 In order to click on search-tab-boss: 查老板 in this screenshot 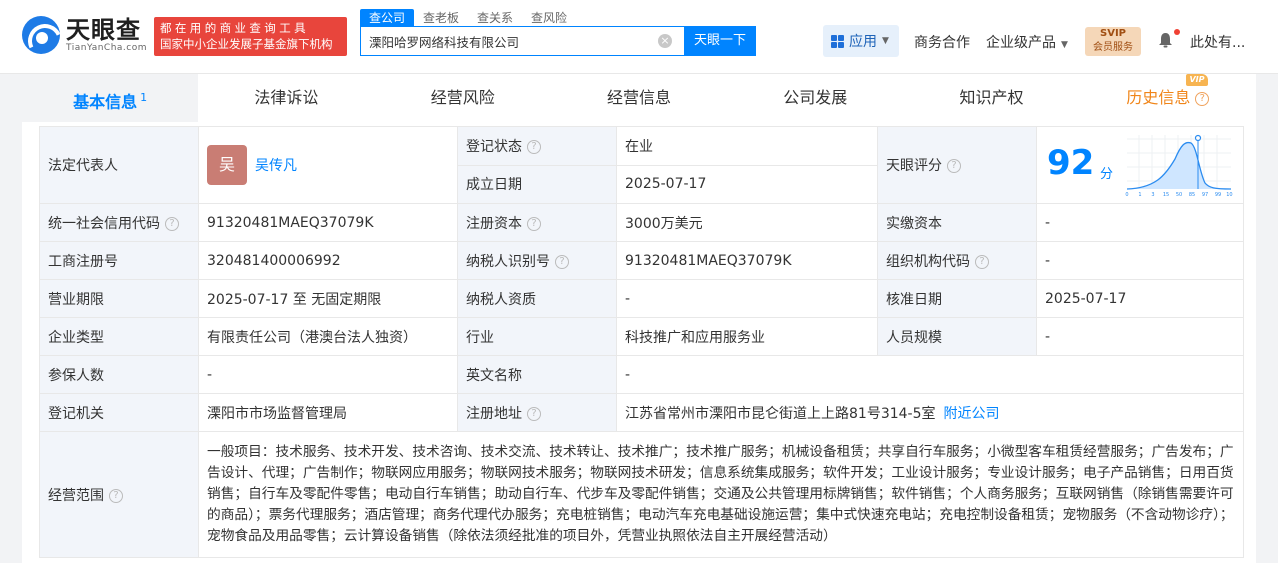, I will do `click(441, 18)`.